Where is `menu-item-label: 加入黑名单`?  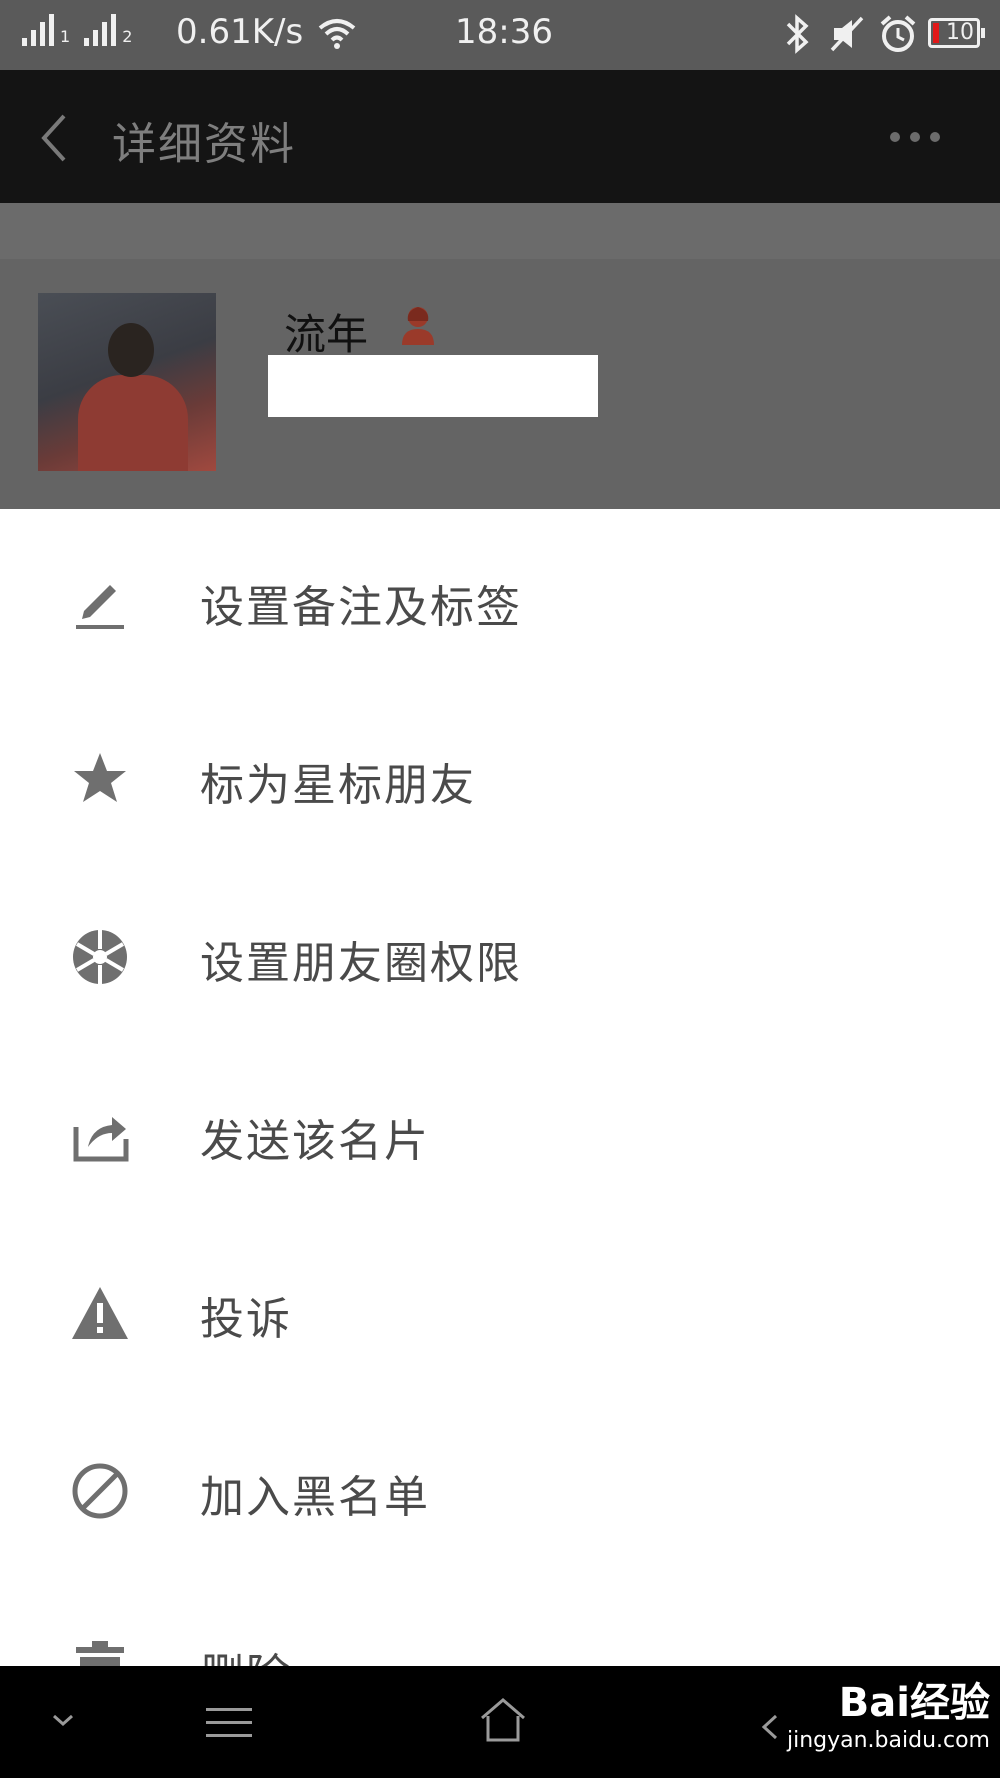 menu-item-label: 加入黑名单 is located at coordinates (315, 1497).